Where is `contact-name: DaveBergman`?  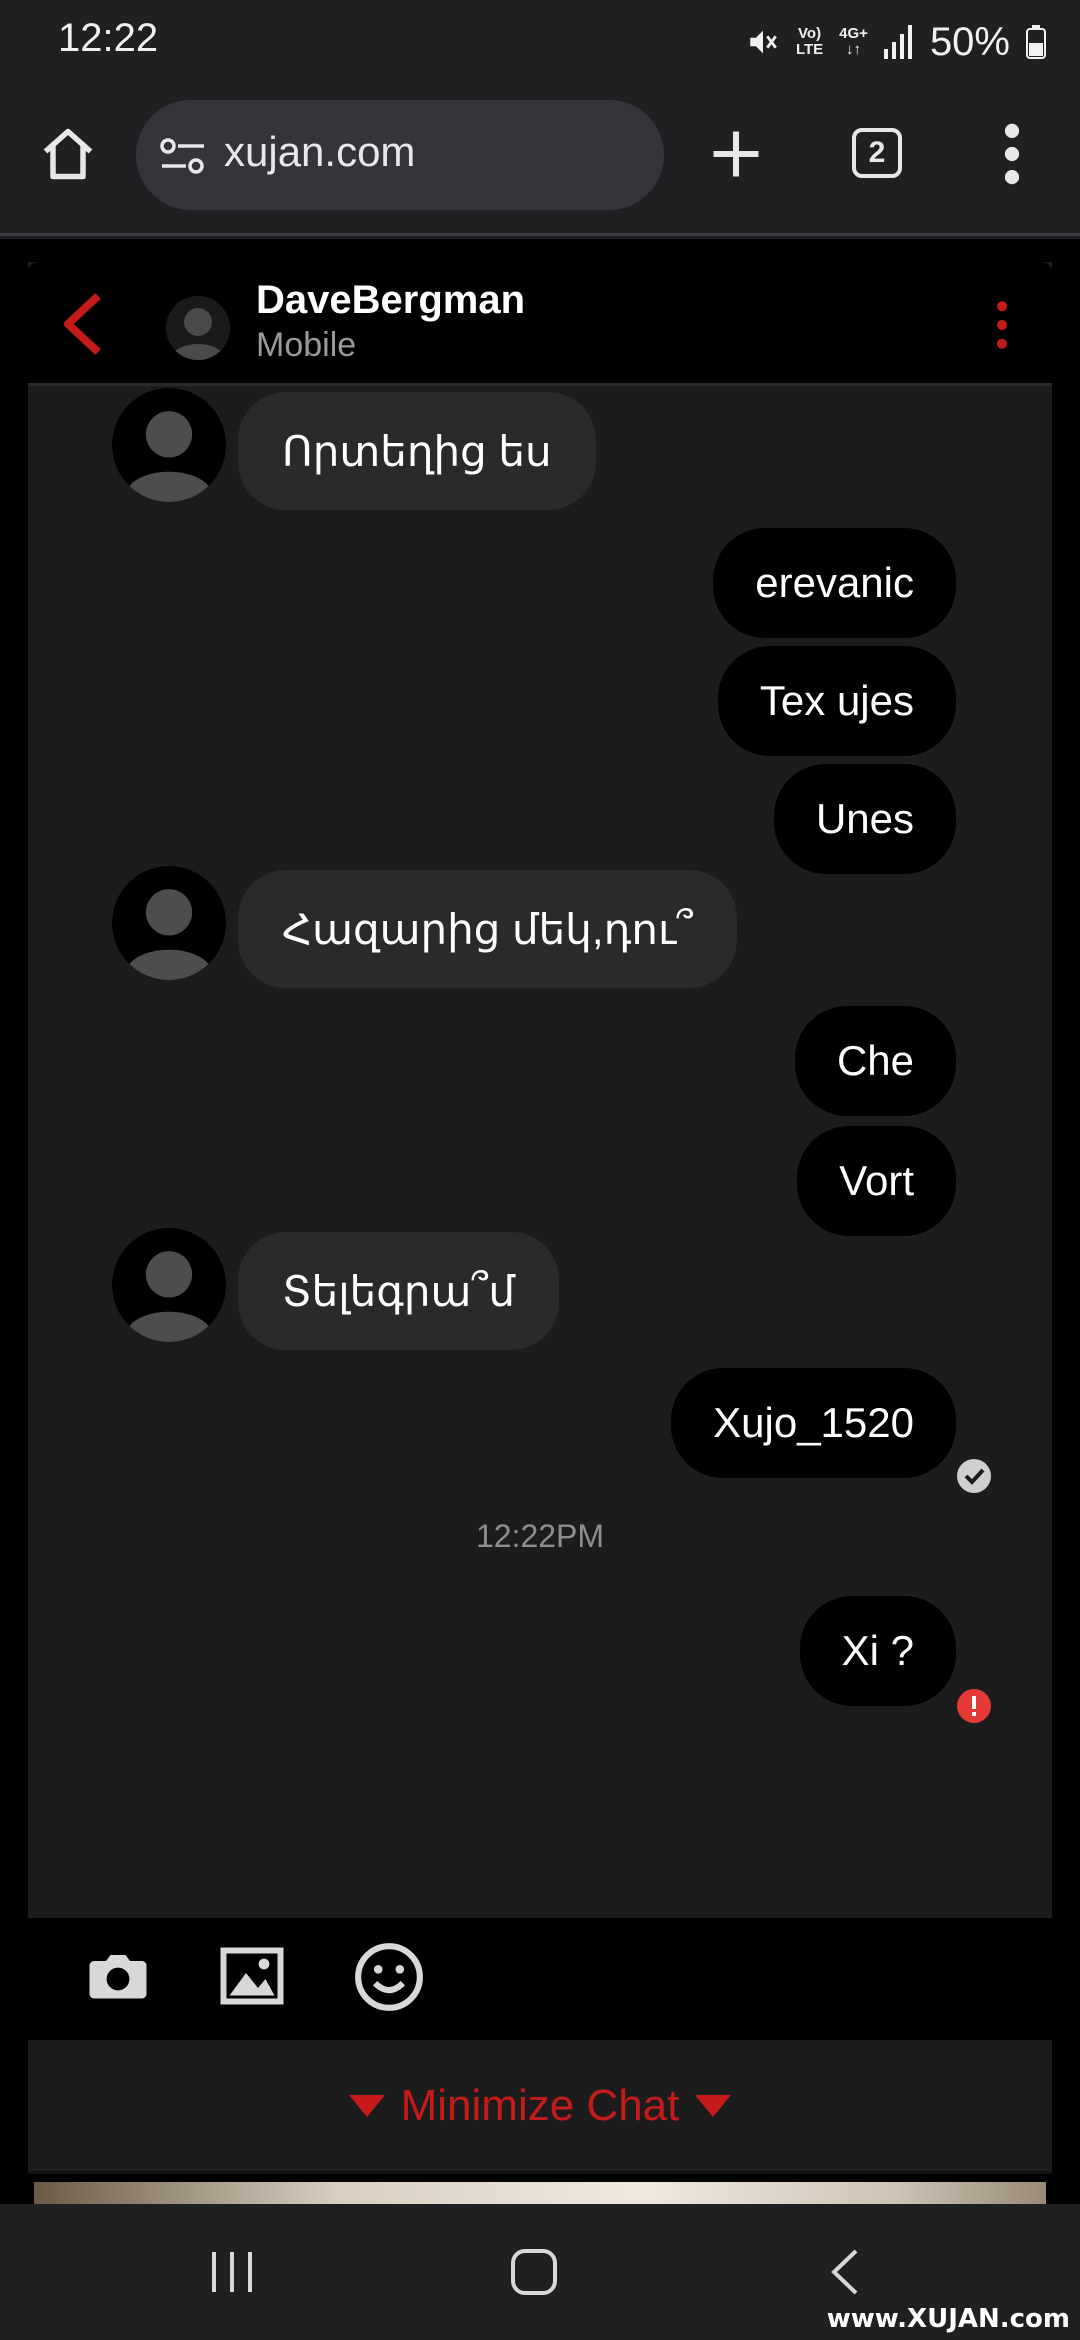
contact-name: DaveBergman is located at coordinates (391, 300).